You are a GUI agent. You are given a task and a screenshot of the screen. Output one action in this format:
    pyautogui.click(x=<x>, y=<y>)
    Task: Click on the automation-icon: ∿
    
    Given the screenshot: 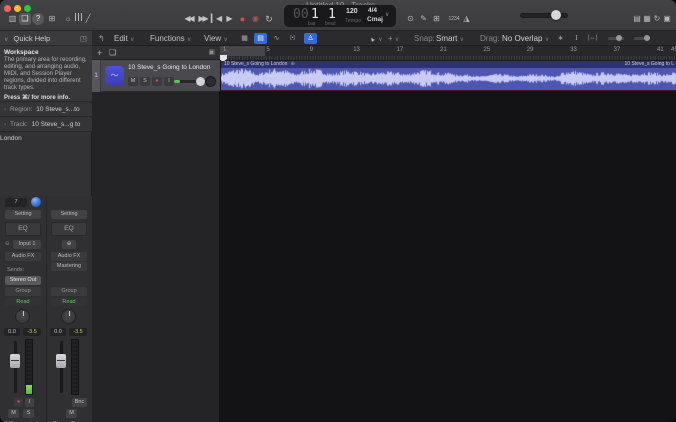 What is the action you would take?
    pyautogui.click(x=276, y=38)
    